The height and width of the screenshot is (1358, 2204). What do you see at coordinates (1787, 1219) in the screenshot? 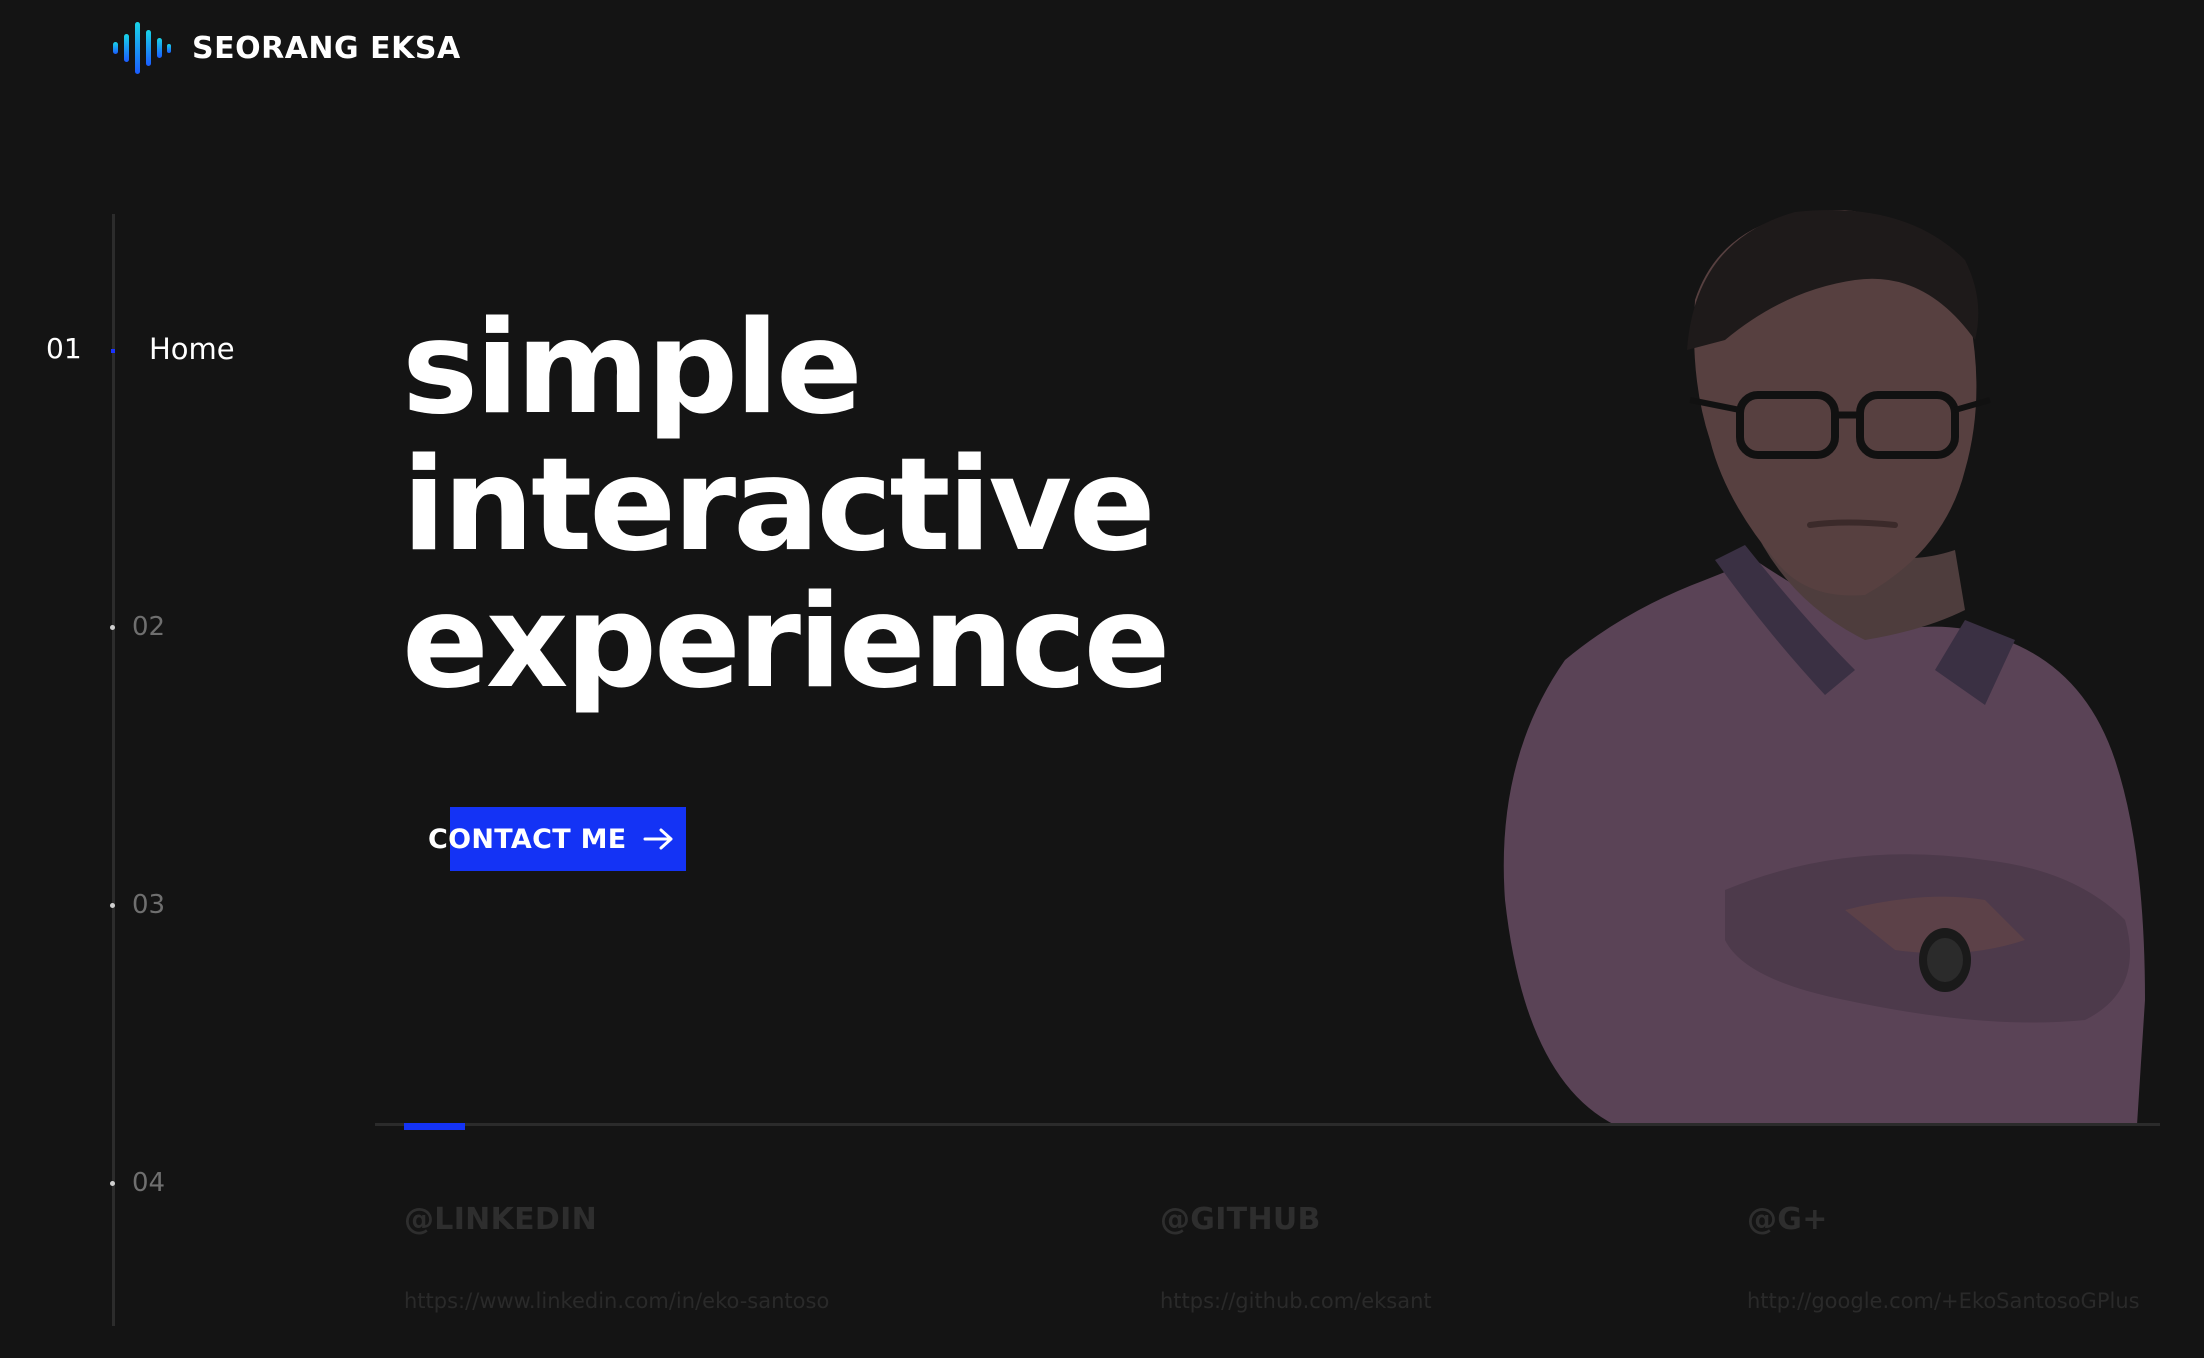
I see `social-title: @G+` at bounding box center [1787, 1219].